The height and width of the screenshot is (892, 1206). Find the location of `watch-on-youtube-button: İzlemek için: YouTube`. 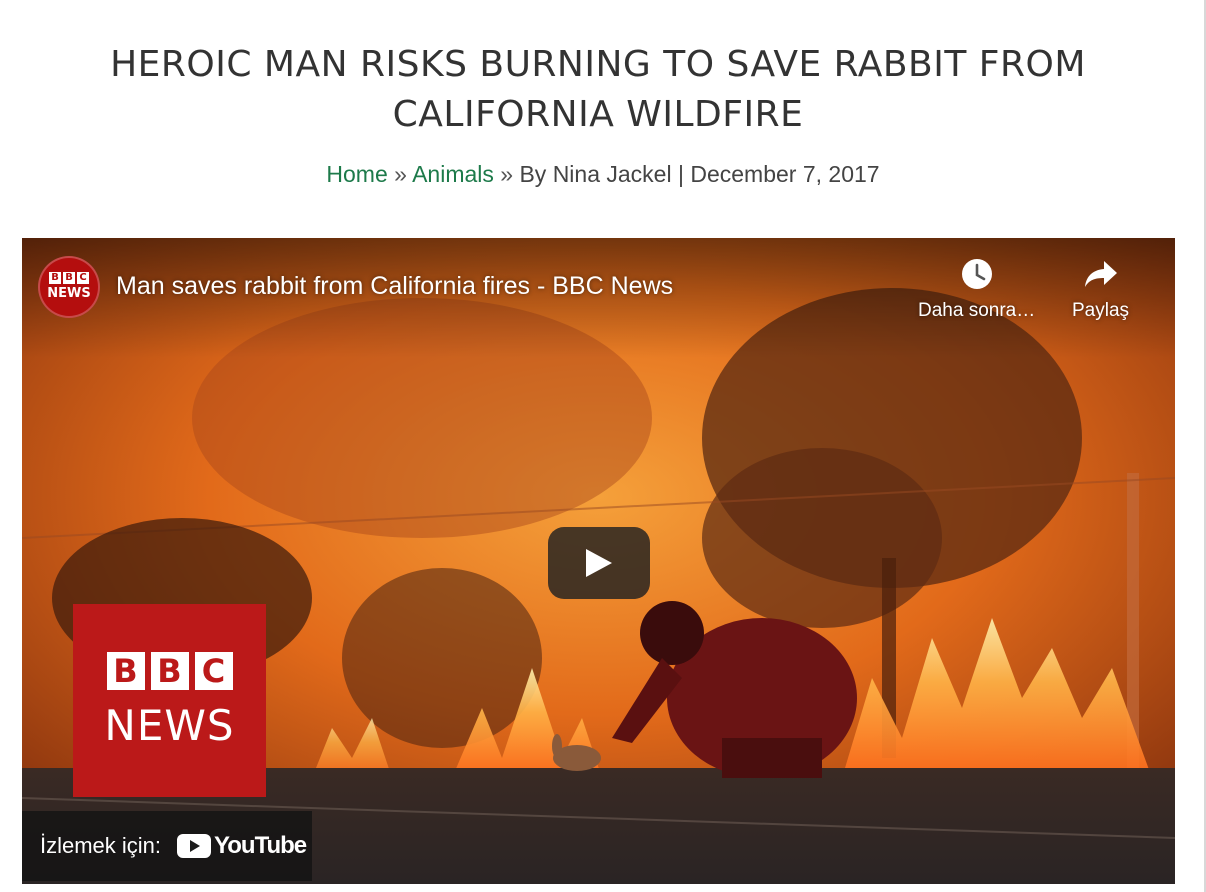

watch-on-youtube-button: İzlemek için: YouTube is located at coordinates (167, 846).